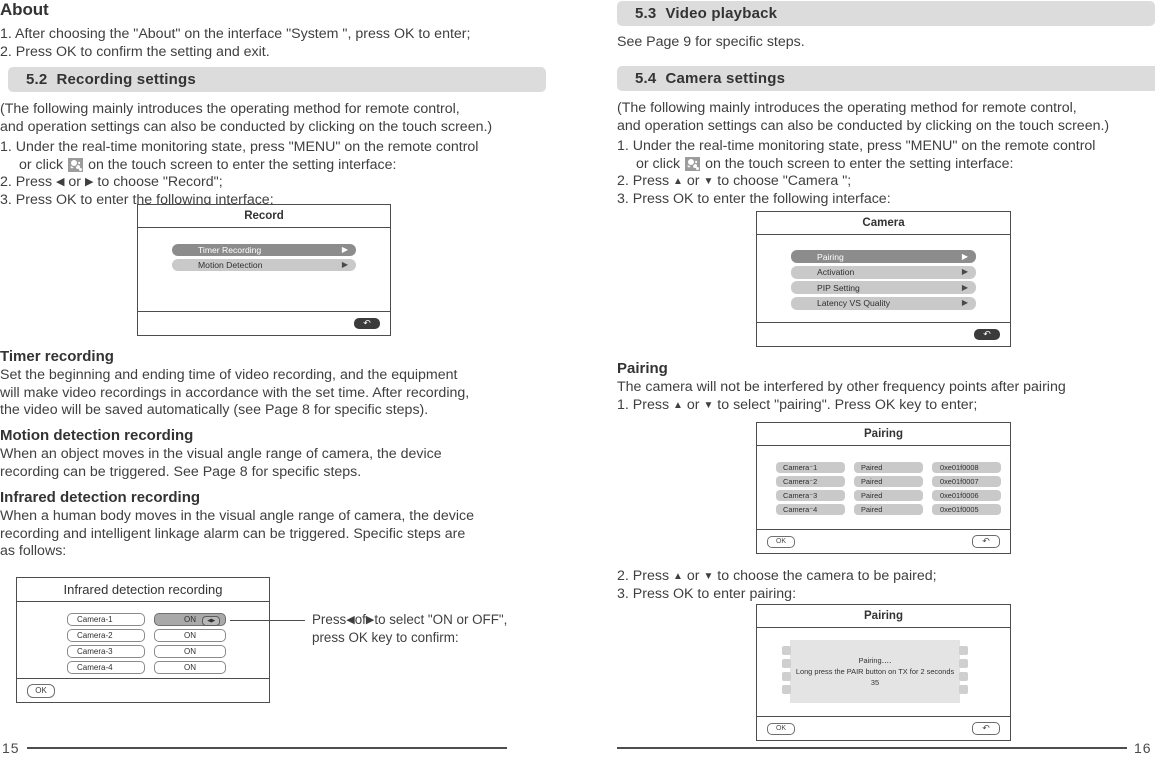  Describe the element at coordinates (711, 42) in the screenshot. I see `video-playback-text: See Page 9 for specific steps.` at that location.